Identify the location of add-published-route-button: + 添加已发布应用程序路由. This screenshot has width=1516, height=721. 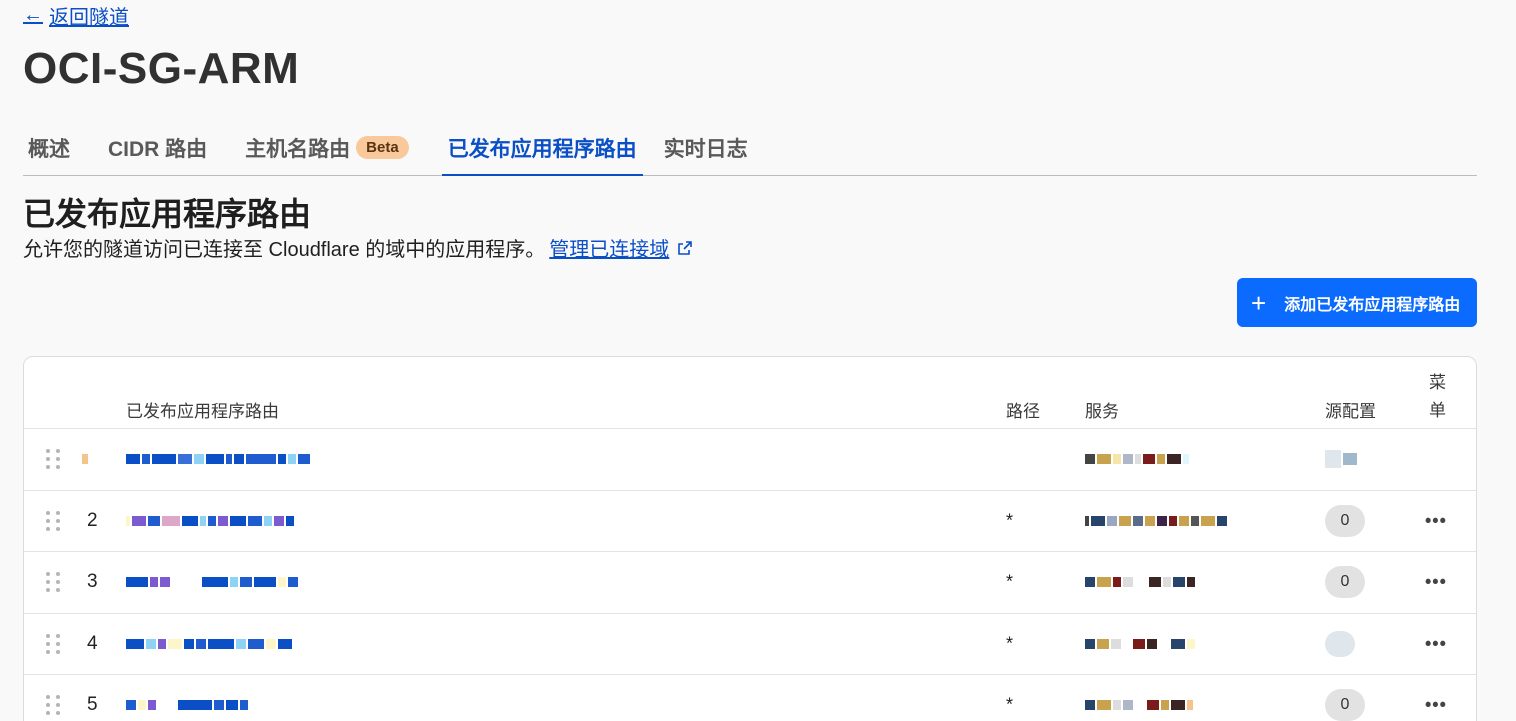
(1357, 302).